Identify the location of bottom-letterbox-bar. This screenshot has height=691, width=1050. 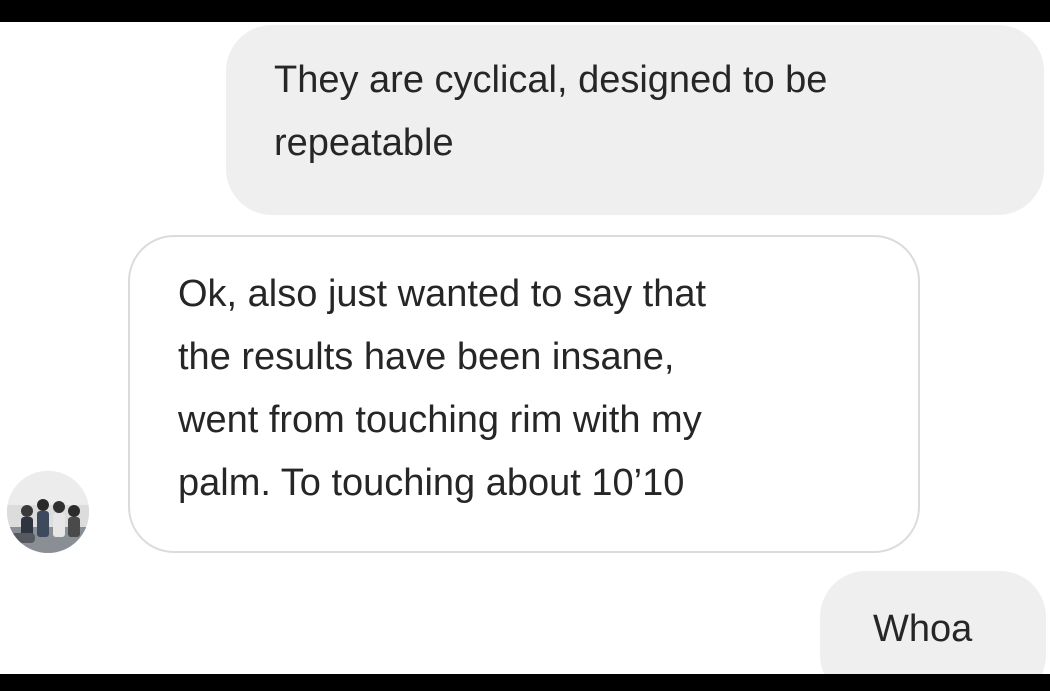
(525, 682).